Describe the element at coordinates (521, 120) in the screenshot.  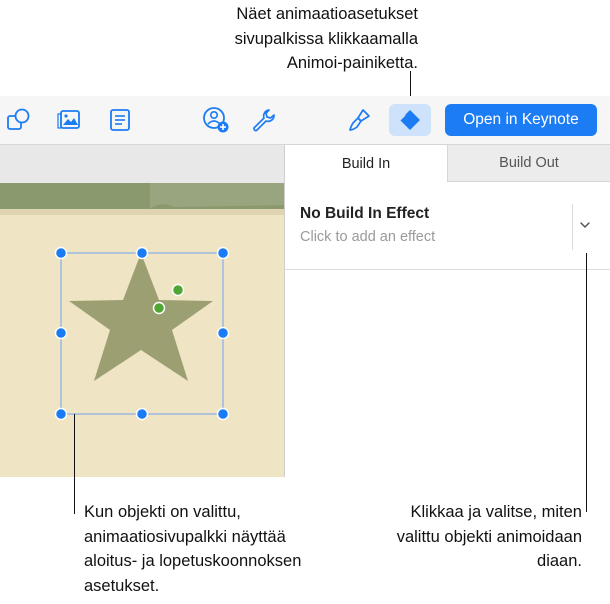
I see `open-in-keynote-button: Open in Keynote` at that location.